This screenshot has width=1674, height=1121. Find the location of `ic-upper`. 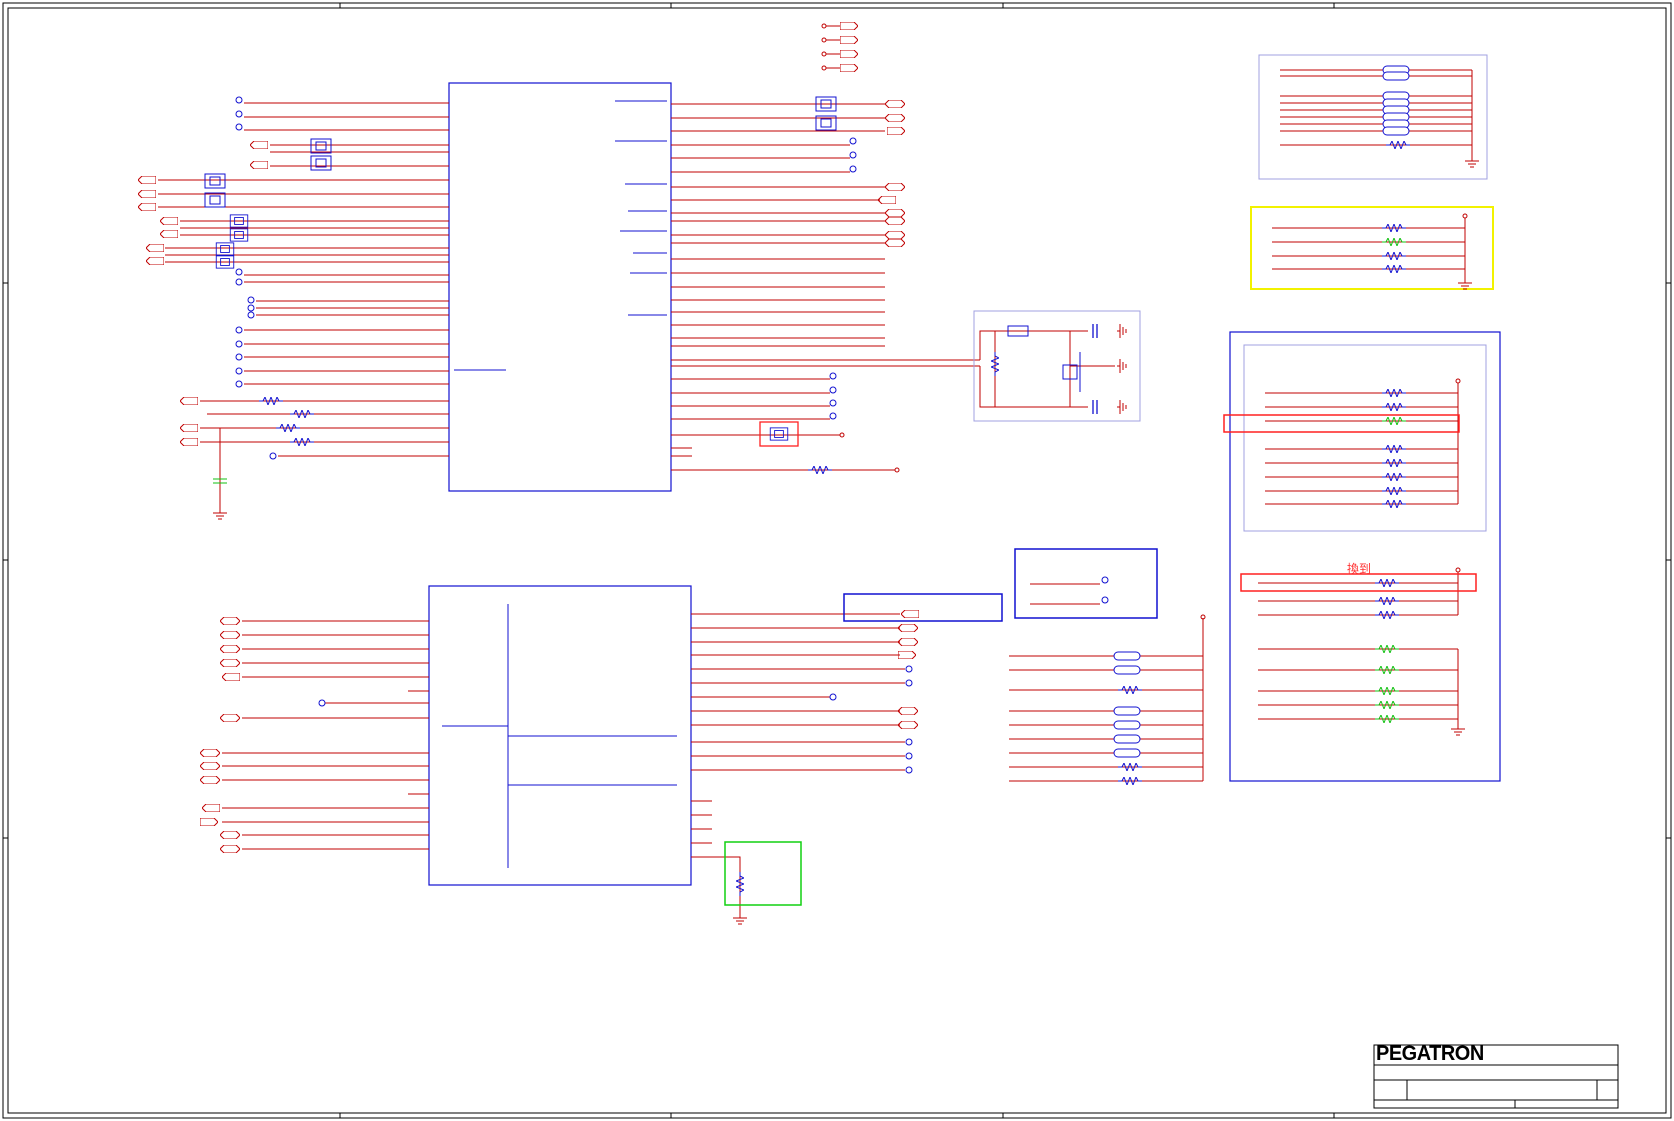

ic-upper is located at coordinates (560, 287).